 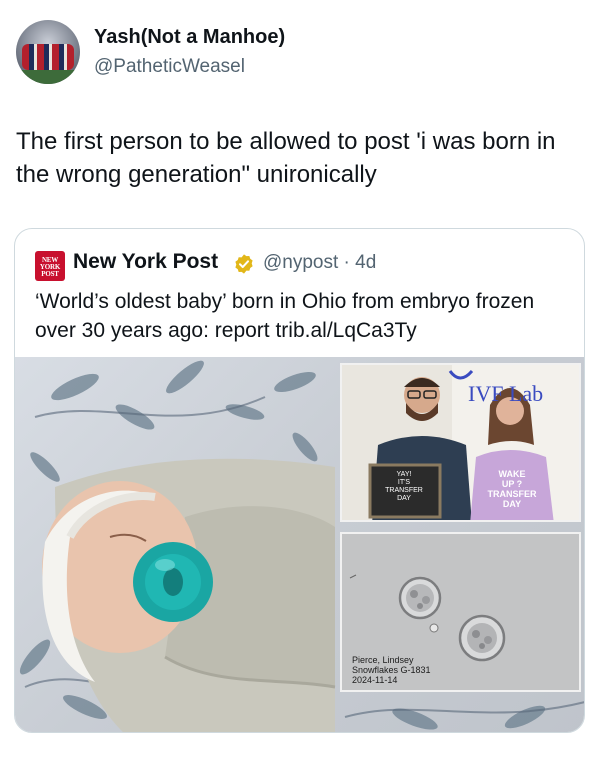 I want to click on shirt-text-line: DAY, so click(x=512, y=504).